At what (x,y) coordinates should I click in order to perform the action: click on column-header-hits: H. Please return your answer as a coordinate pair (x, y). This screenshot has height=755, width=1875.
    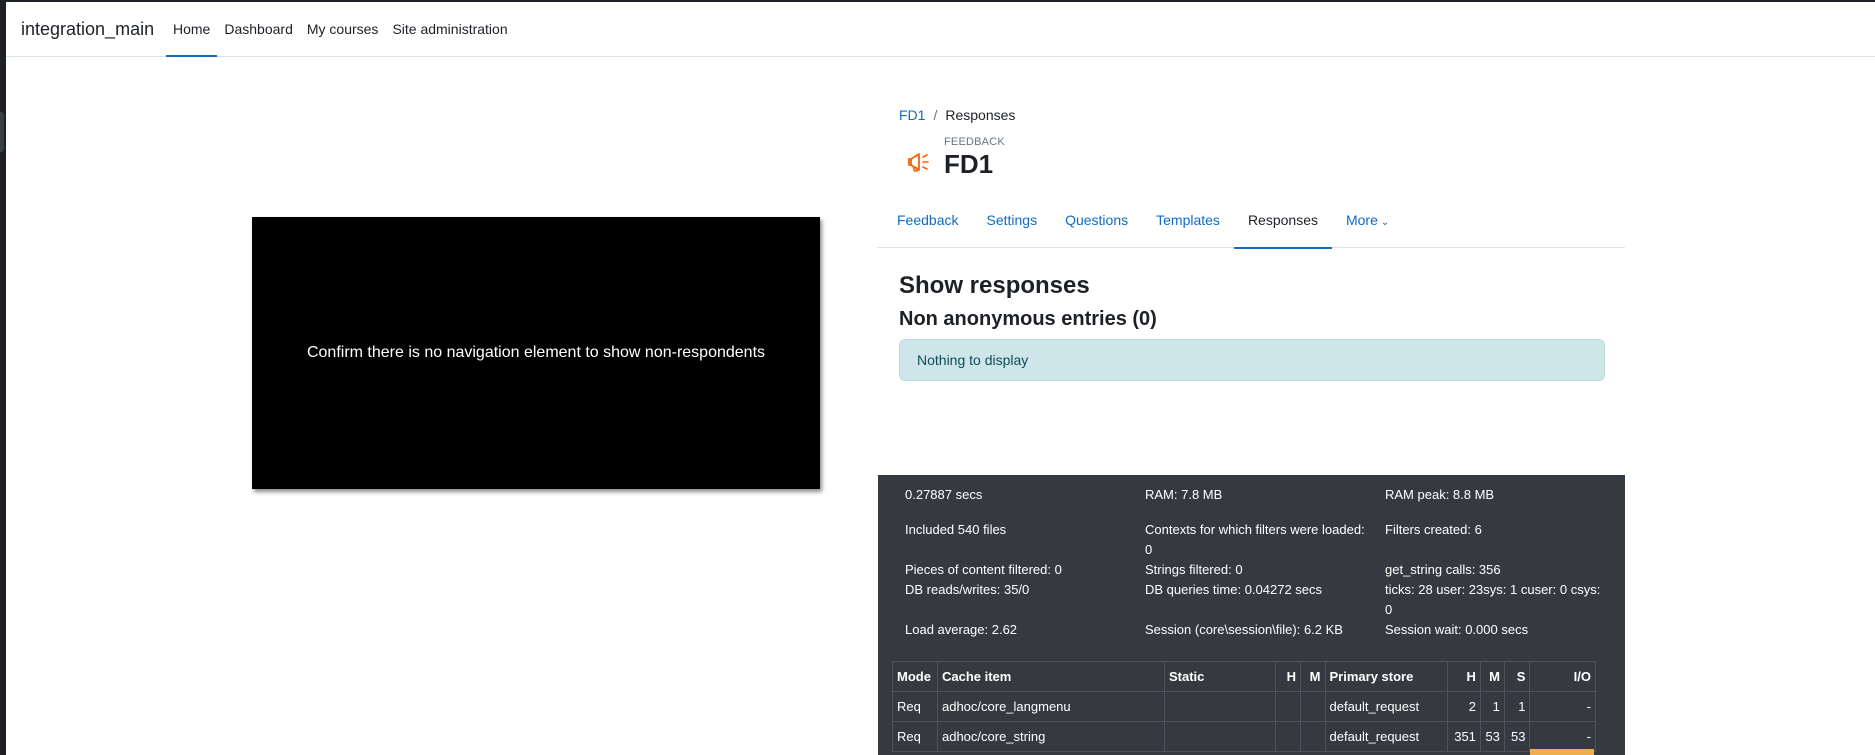
    Looking at the image, I should click on (1464, 676).